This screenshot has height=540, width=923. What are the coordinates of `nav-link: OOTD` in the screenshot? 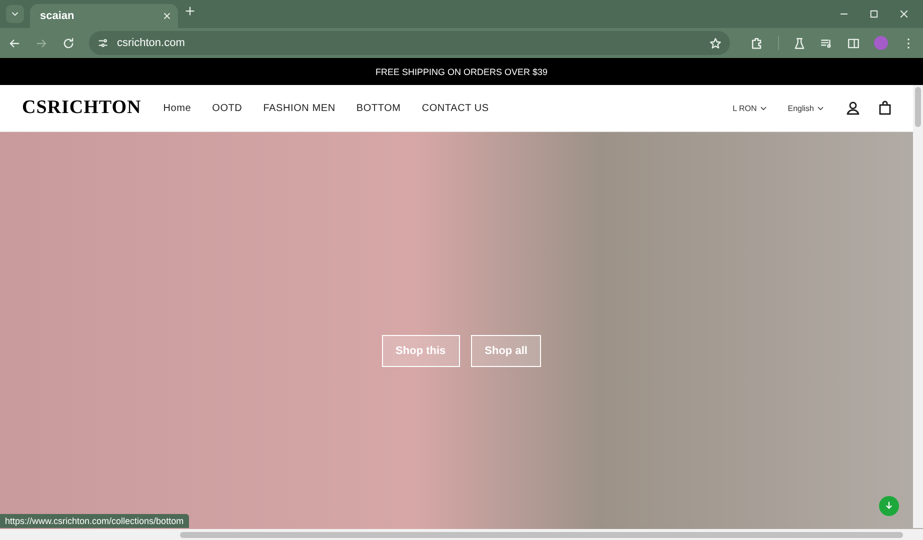 It's located at (227, 108).